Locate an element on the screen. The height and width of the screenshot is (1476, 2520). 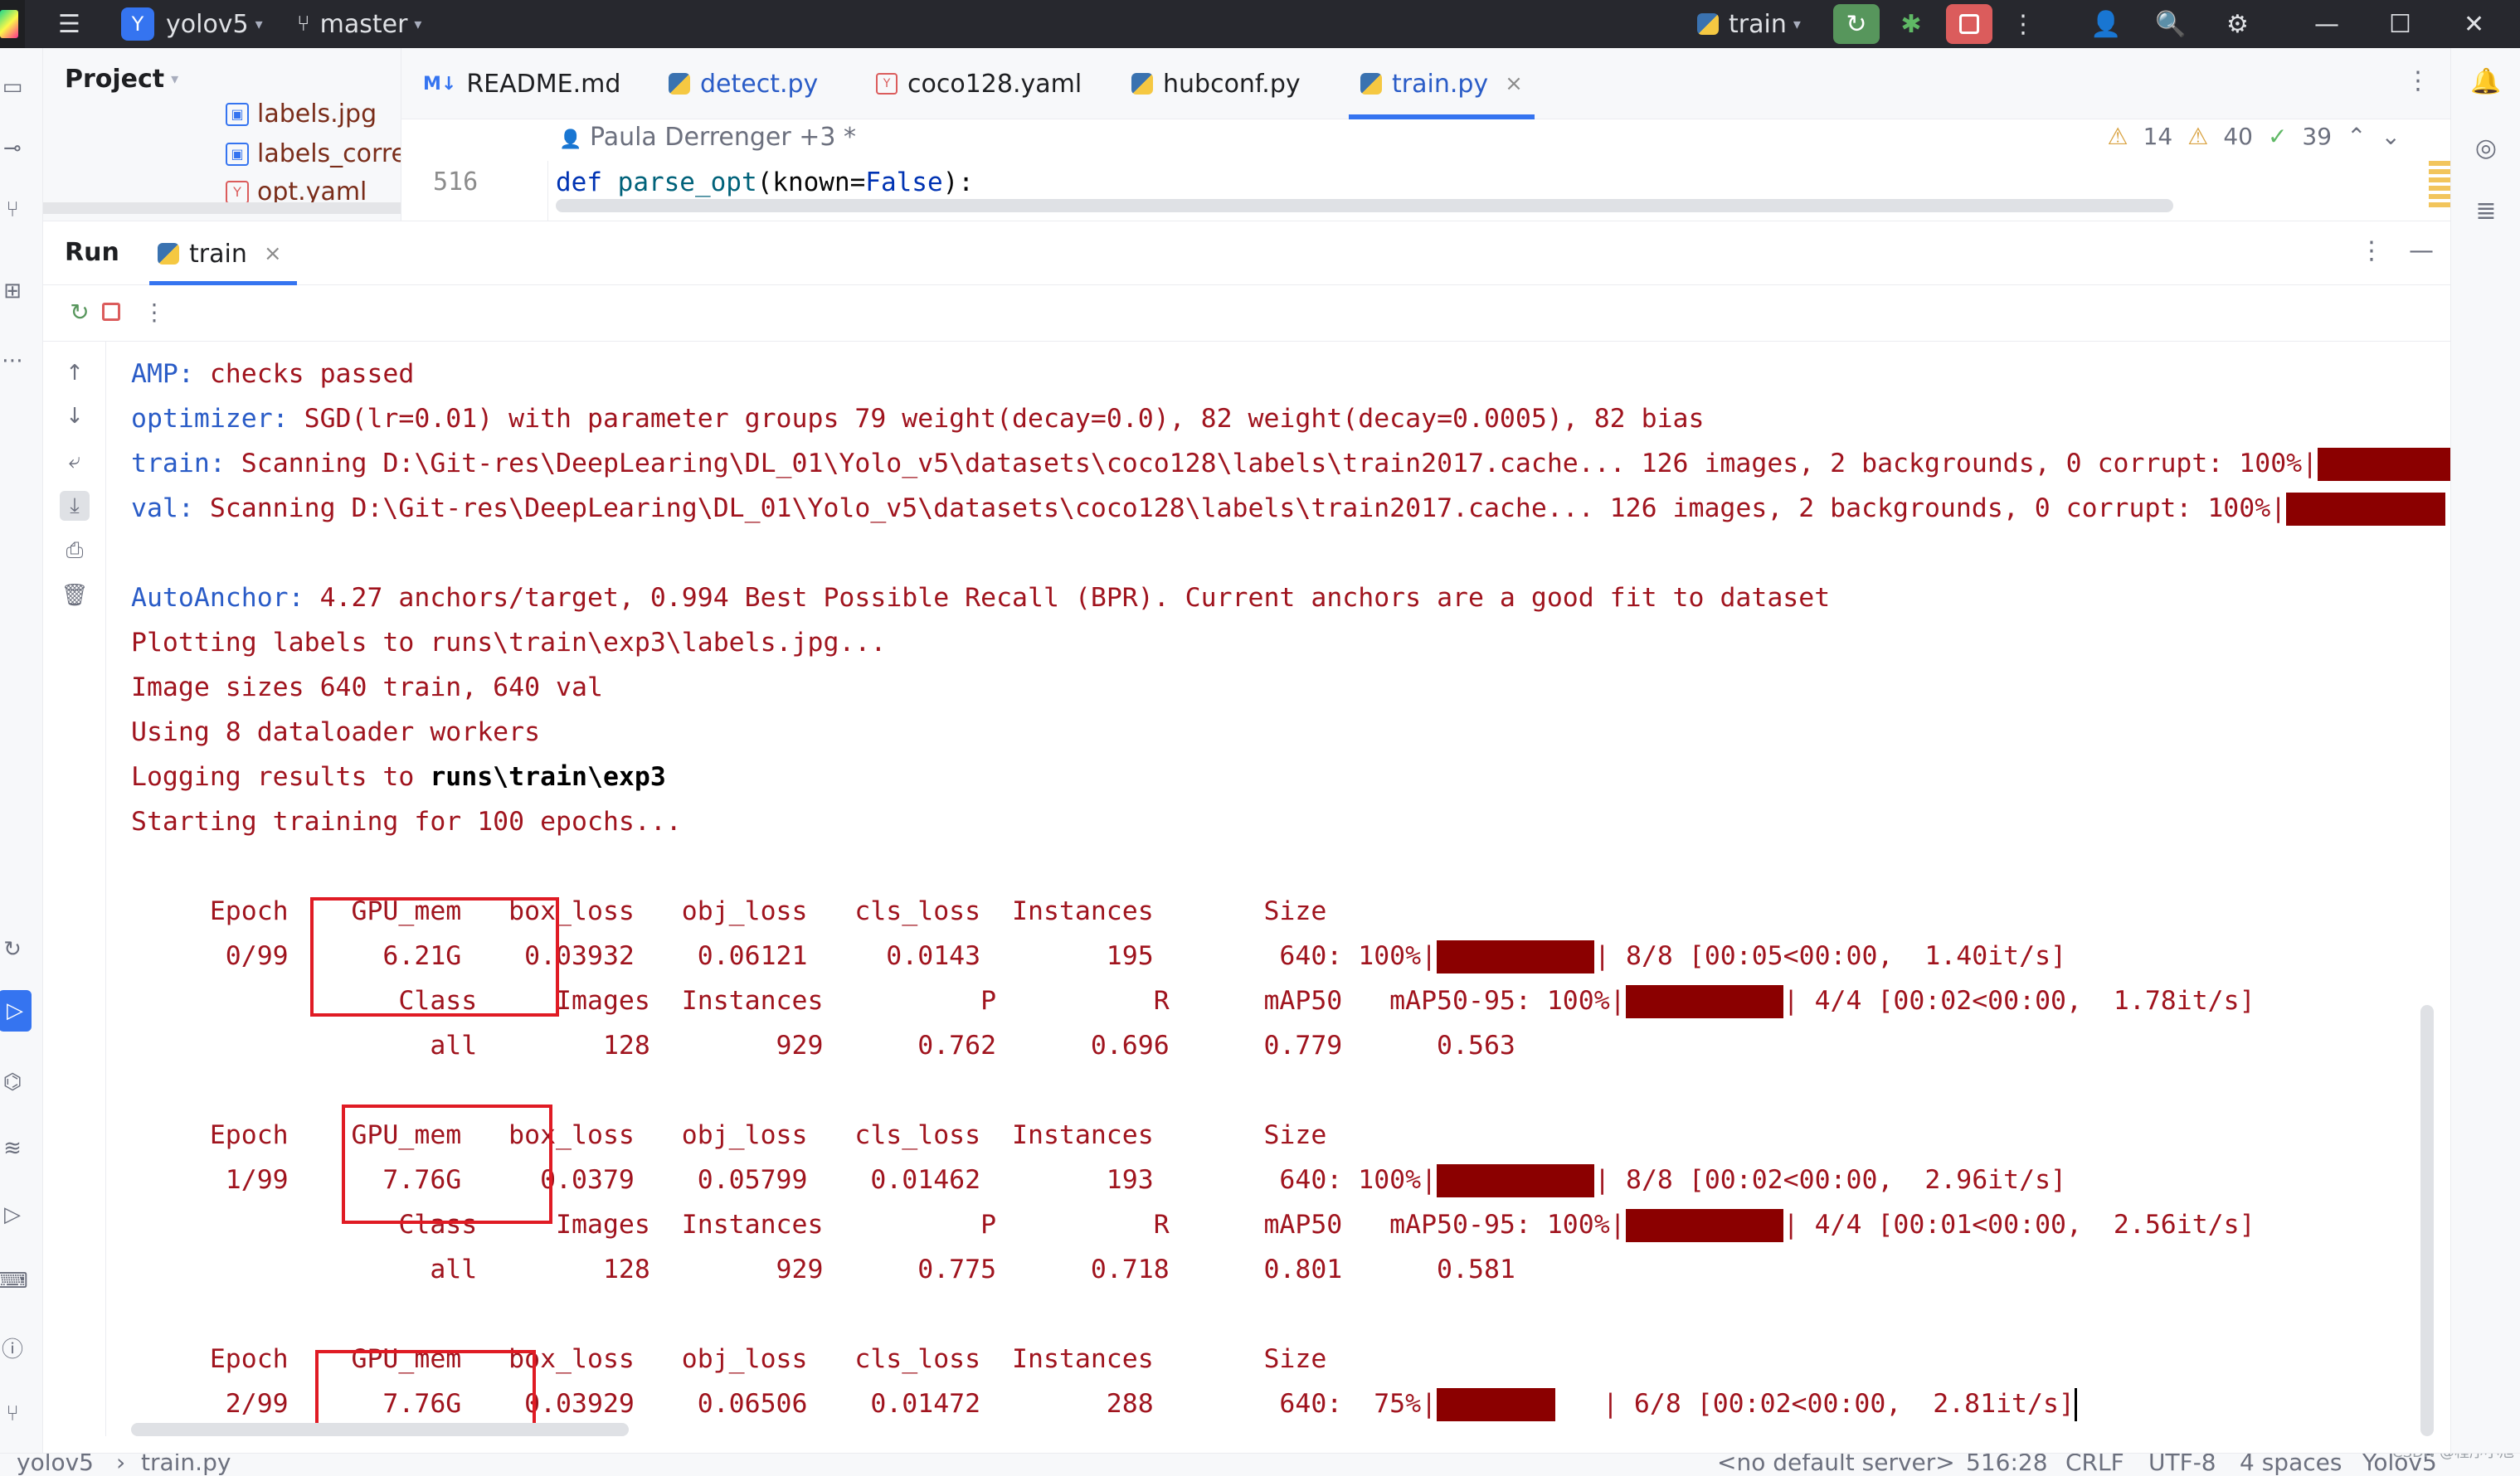
structure-icon: ⊞ is located at coordinates (13, 291).